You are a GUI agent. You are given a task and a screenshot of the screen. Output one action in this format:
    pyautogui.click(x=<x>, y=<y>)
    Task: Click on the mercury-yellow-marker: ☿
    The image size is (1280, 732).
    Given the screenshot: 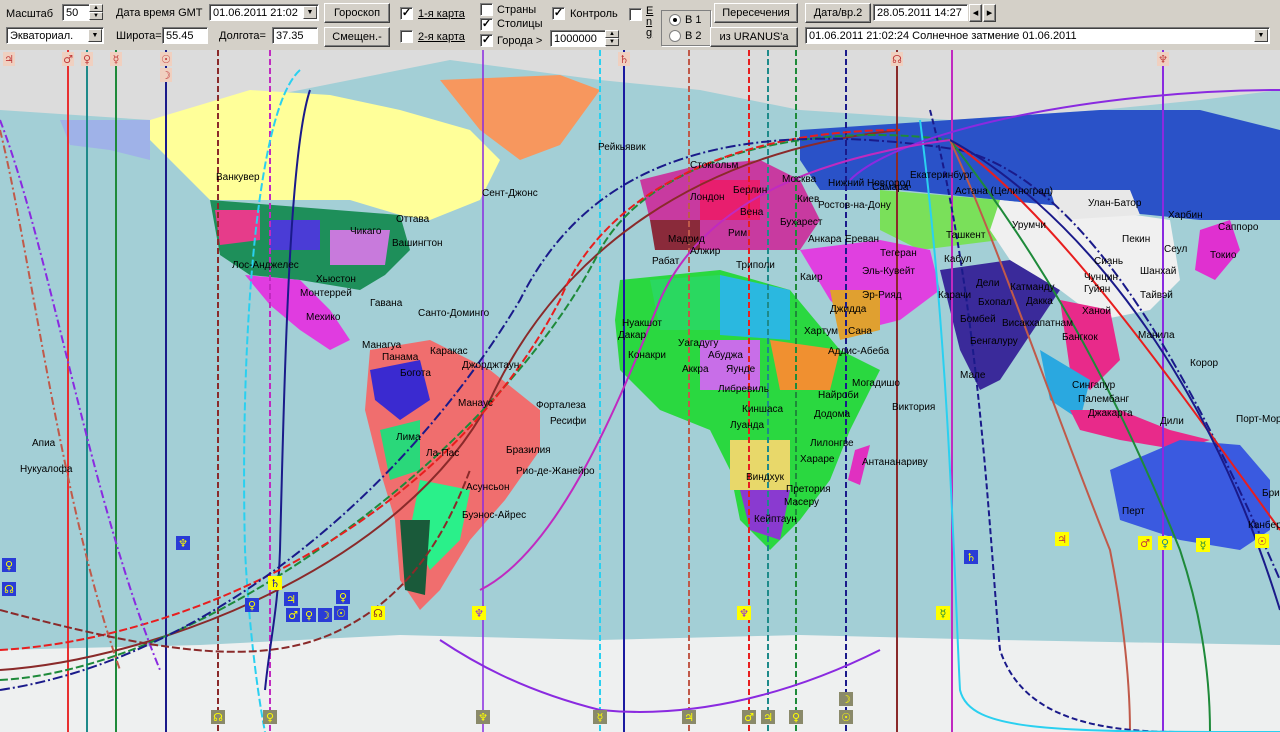 What is the action you would take?
    pyautogui.click(x=943, y=613)
    